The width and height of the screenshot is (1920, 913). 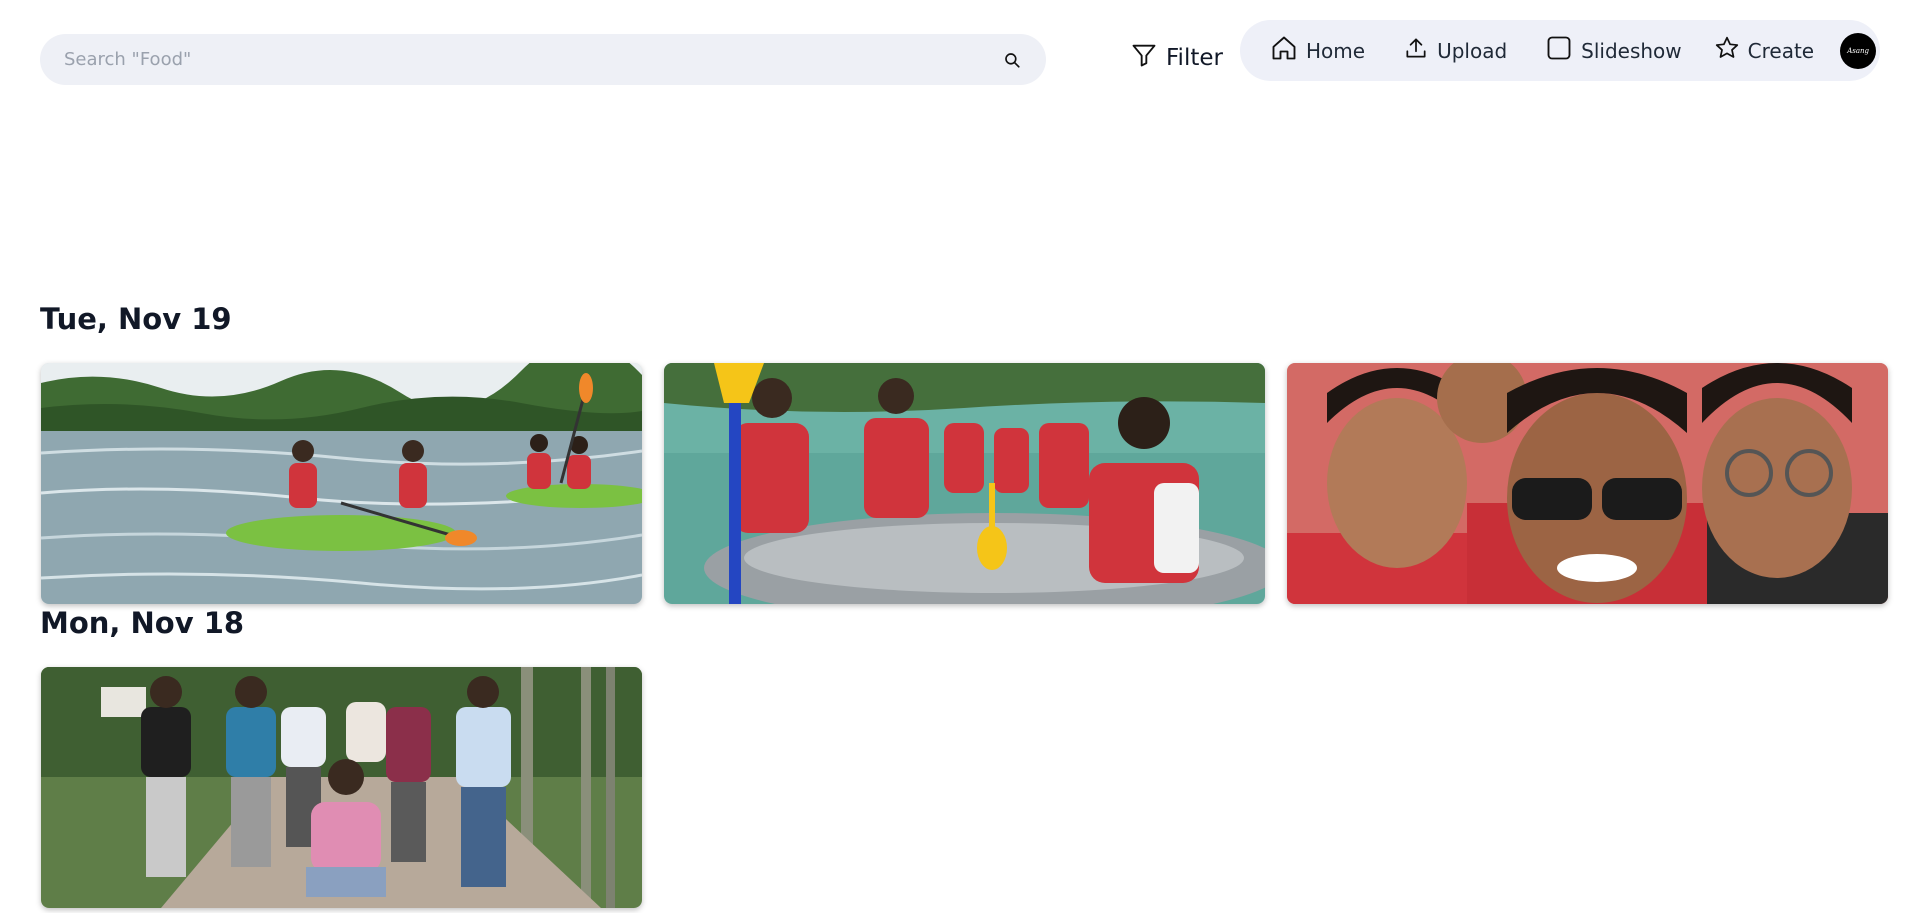 I want to click on filter-button: Filter, so click(x=1176, y=58).